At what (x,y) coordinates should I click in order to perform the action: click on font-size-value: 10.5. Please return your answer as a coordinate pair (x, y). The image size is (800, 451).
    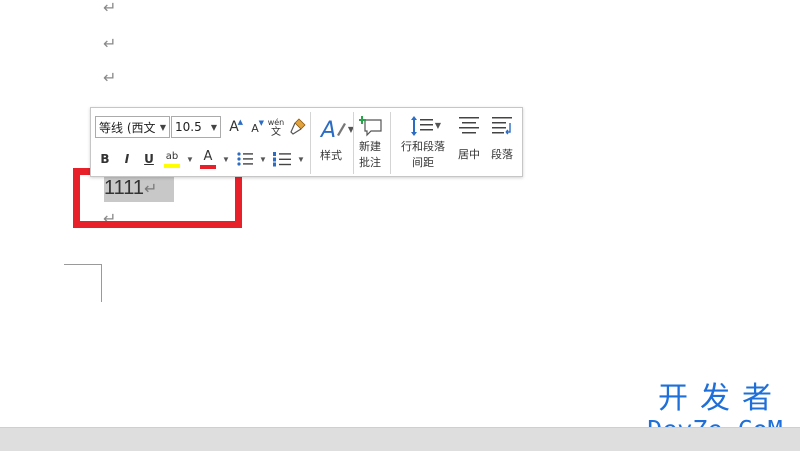
    Looking at the image, I should click on (188, 127).